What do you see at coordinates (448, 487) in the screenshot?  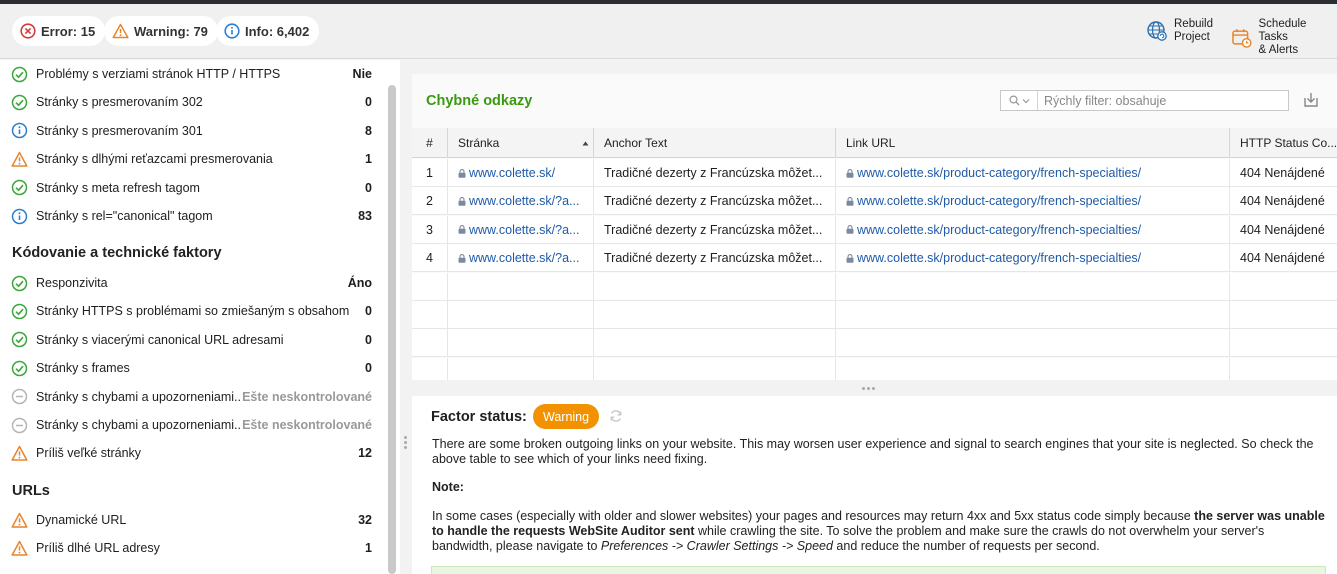 I see `note-title: Note:` at bounding box center [448, 487].